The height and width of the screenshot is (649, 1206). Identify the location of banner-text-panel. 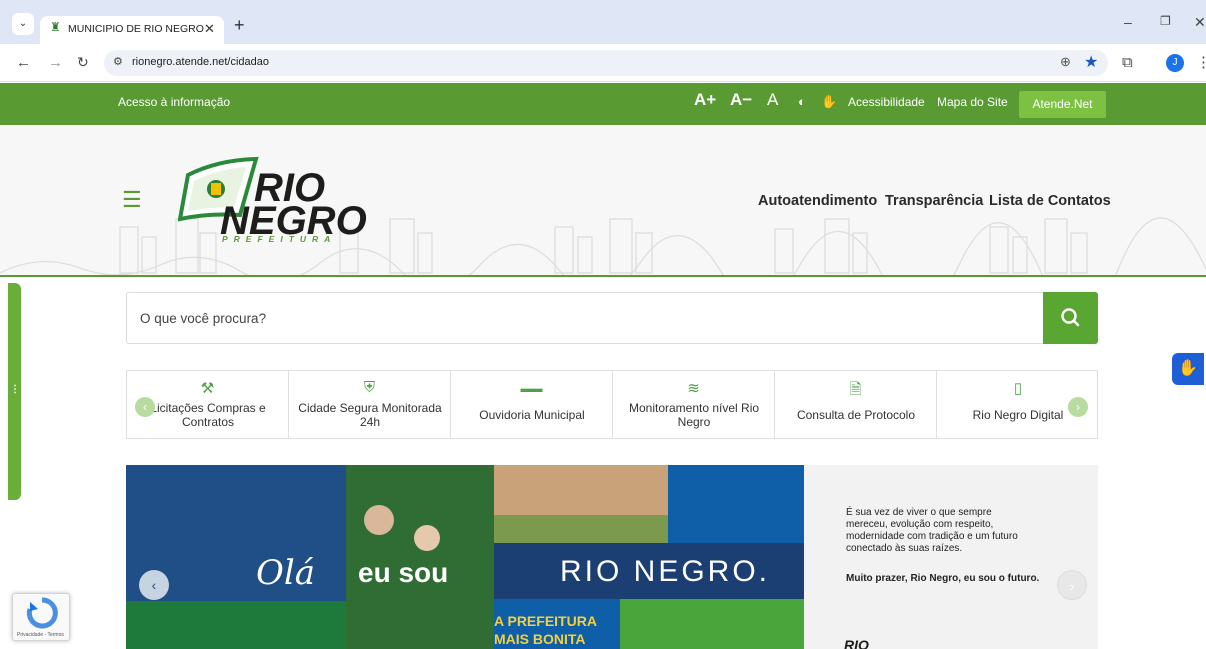
(951, 557).